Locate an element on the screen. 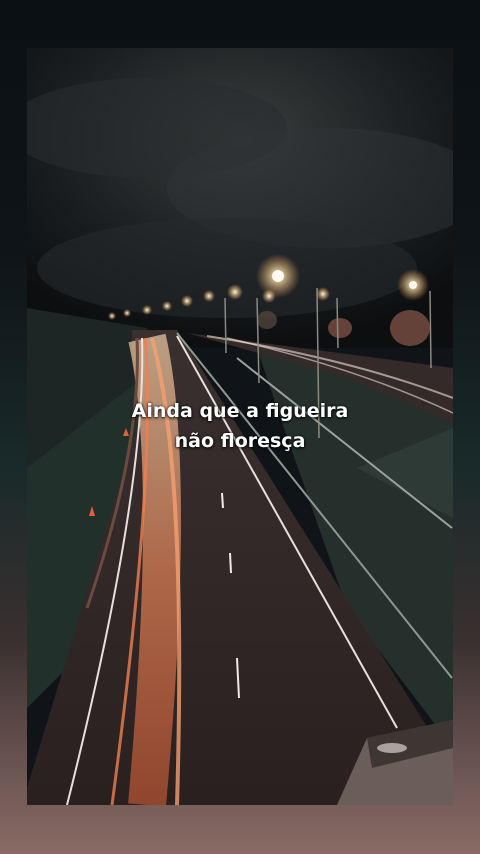 This screenshot has height=854, width=480. caption-line-2: não floresça is located at coordinates (240, 441).